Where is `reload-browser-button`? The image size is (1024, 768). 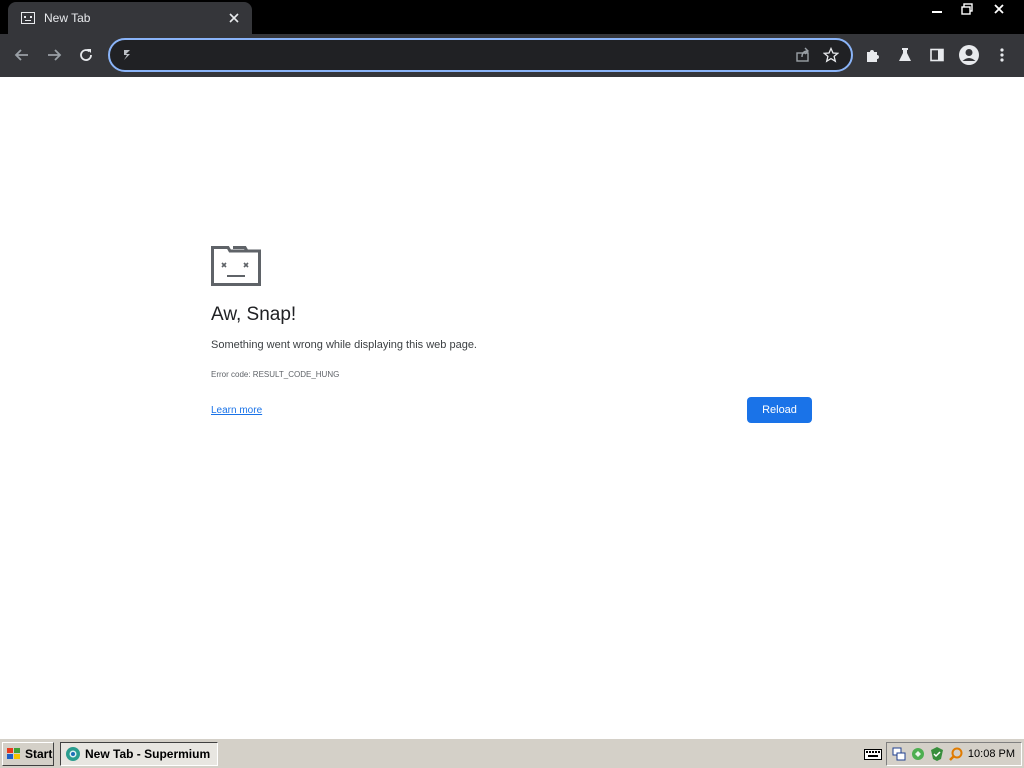 reload-browser-button is located at coordinates (86, 55).